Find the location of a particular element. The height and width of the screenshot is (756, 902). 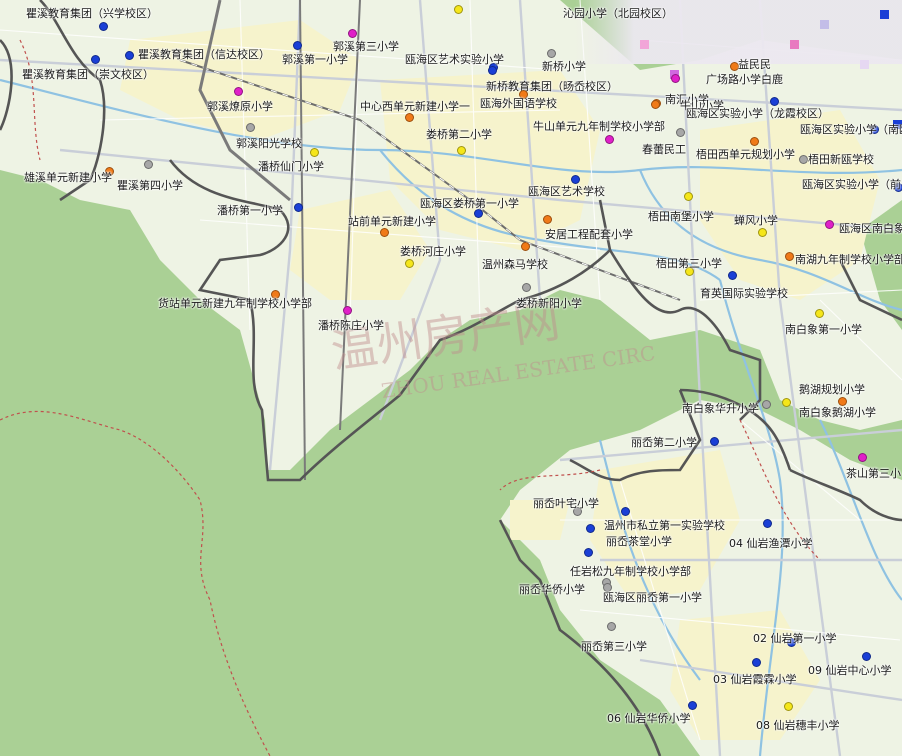

school-label: 南白象华升小学 is located at coordinates (720, 408).